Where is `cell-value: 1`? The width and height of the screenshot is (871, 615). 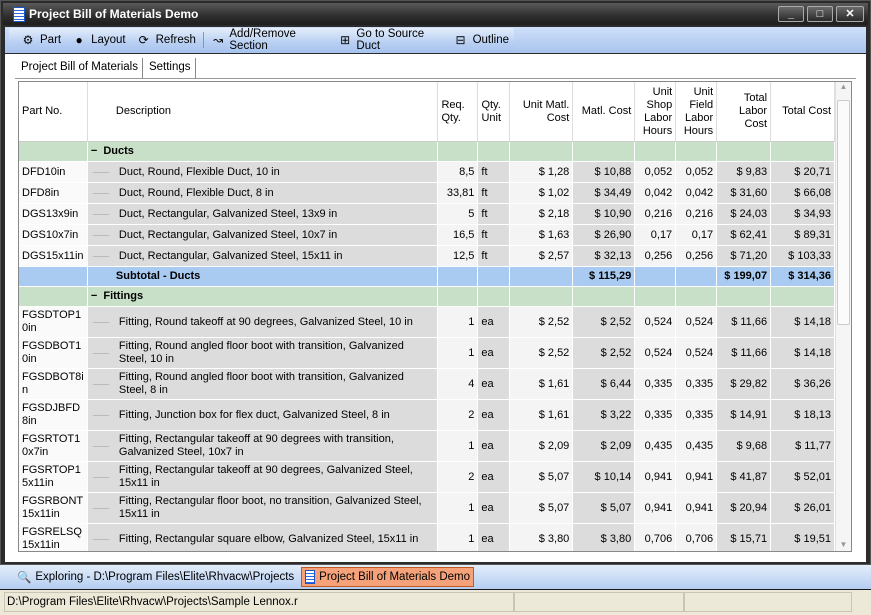 cell-value: 1 is located at coordinates (471, 352).